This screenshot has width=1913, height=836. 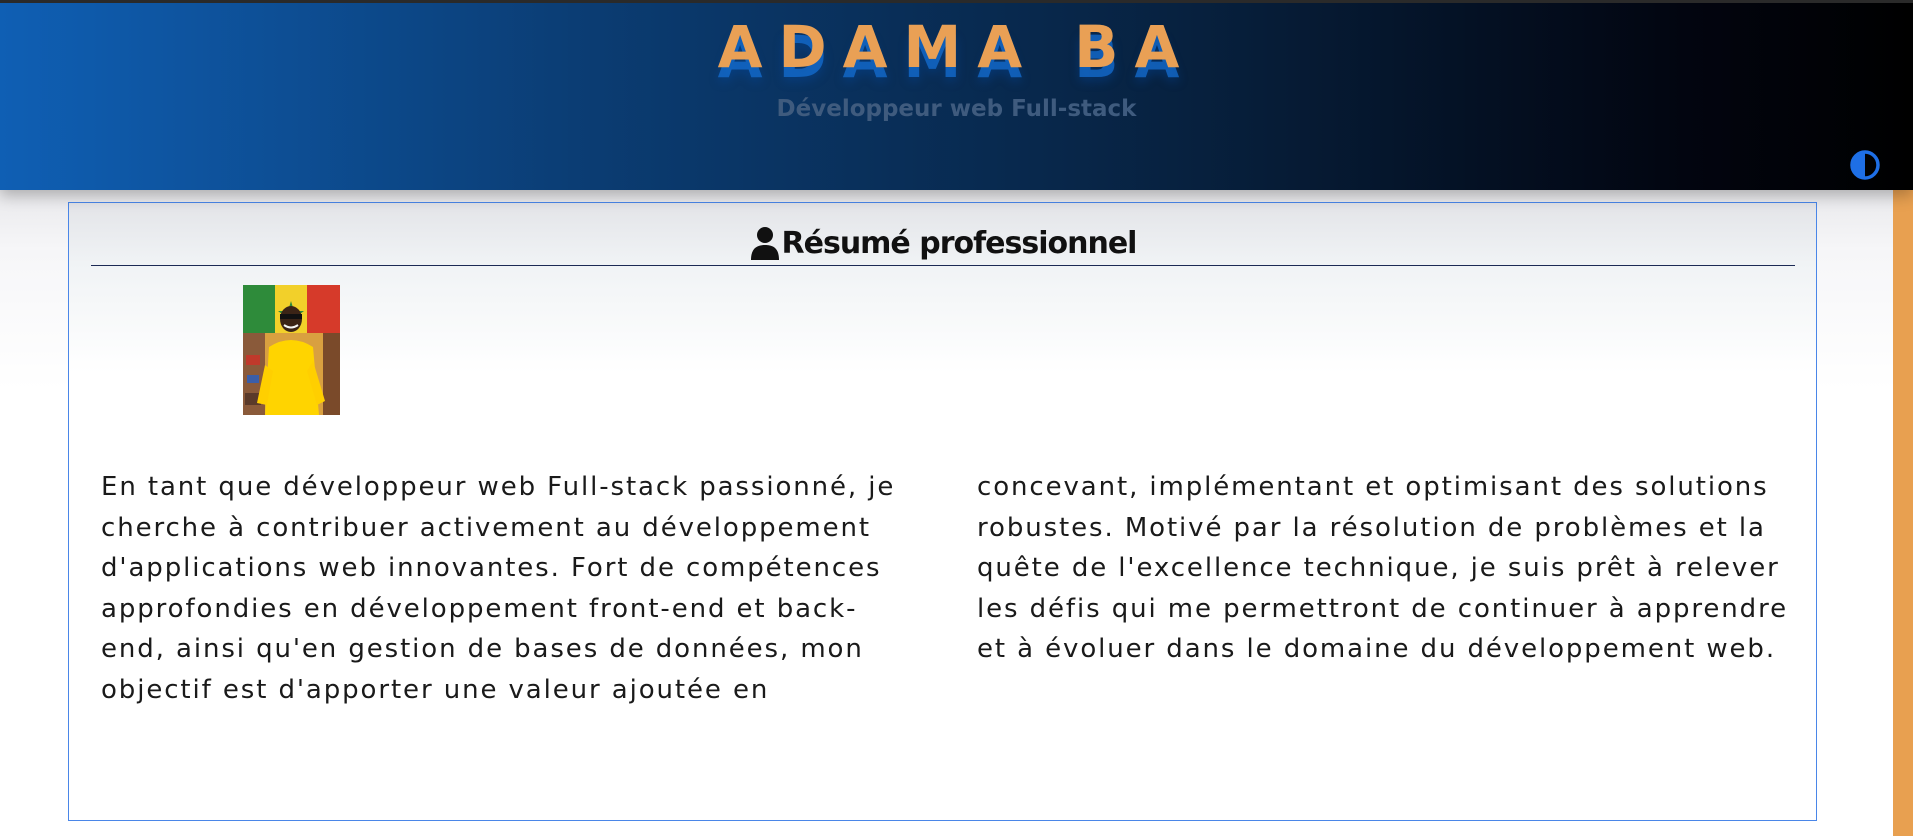 What do you see at coordinates (764, 243) in the screenshot?
I see `user-icon` at bounding box center [764, 243].